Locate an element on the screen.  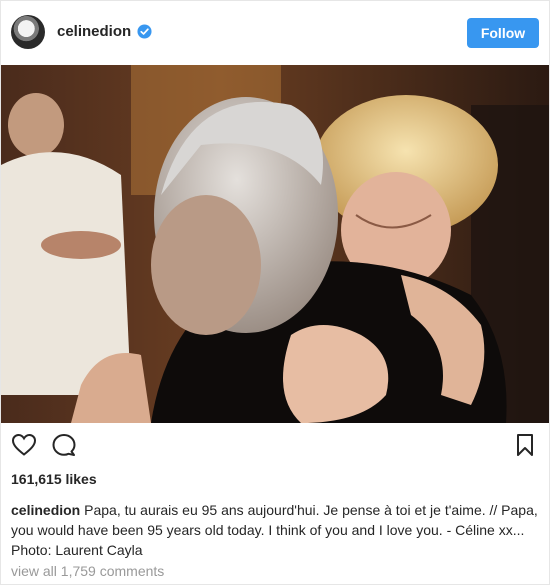
post-header: celinedion Follow is located at coordinates (275, 33).